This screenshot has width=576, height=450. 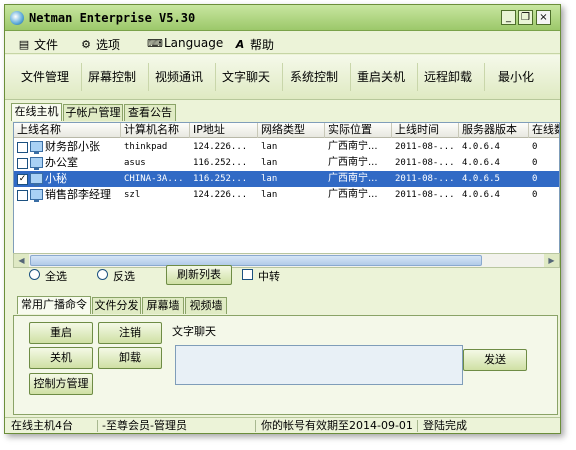 What do you see at coordinates (67, 130) in the screenshot?
I see `column-header: 上线名称` at bounding box center [67, 130].